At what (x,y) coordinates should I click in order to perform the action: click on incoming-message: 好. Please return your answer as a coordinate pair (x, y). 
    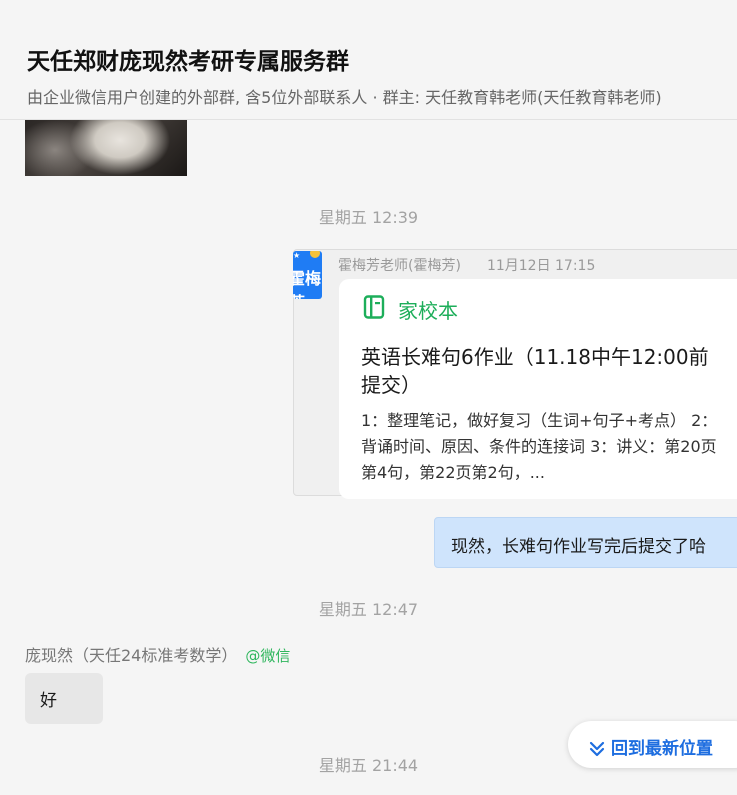
    Looking at the image, I should click on (64, 698).